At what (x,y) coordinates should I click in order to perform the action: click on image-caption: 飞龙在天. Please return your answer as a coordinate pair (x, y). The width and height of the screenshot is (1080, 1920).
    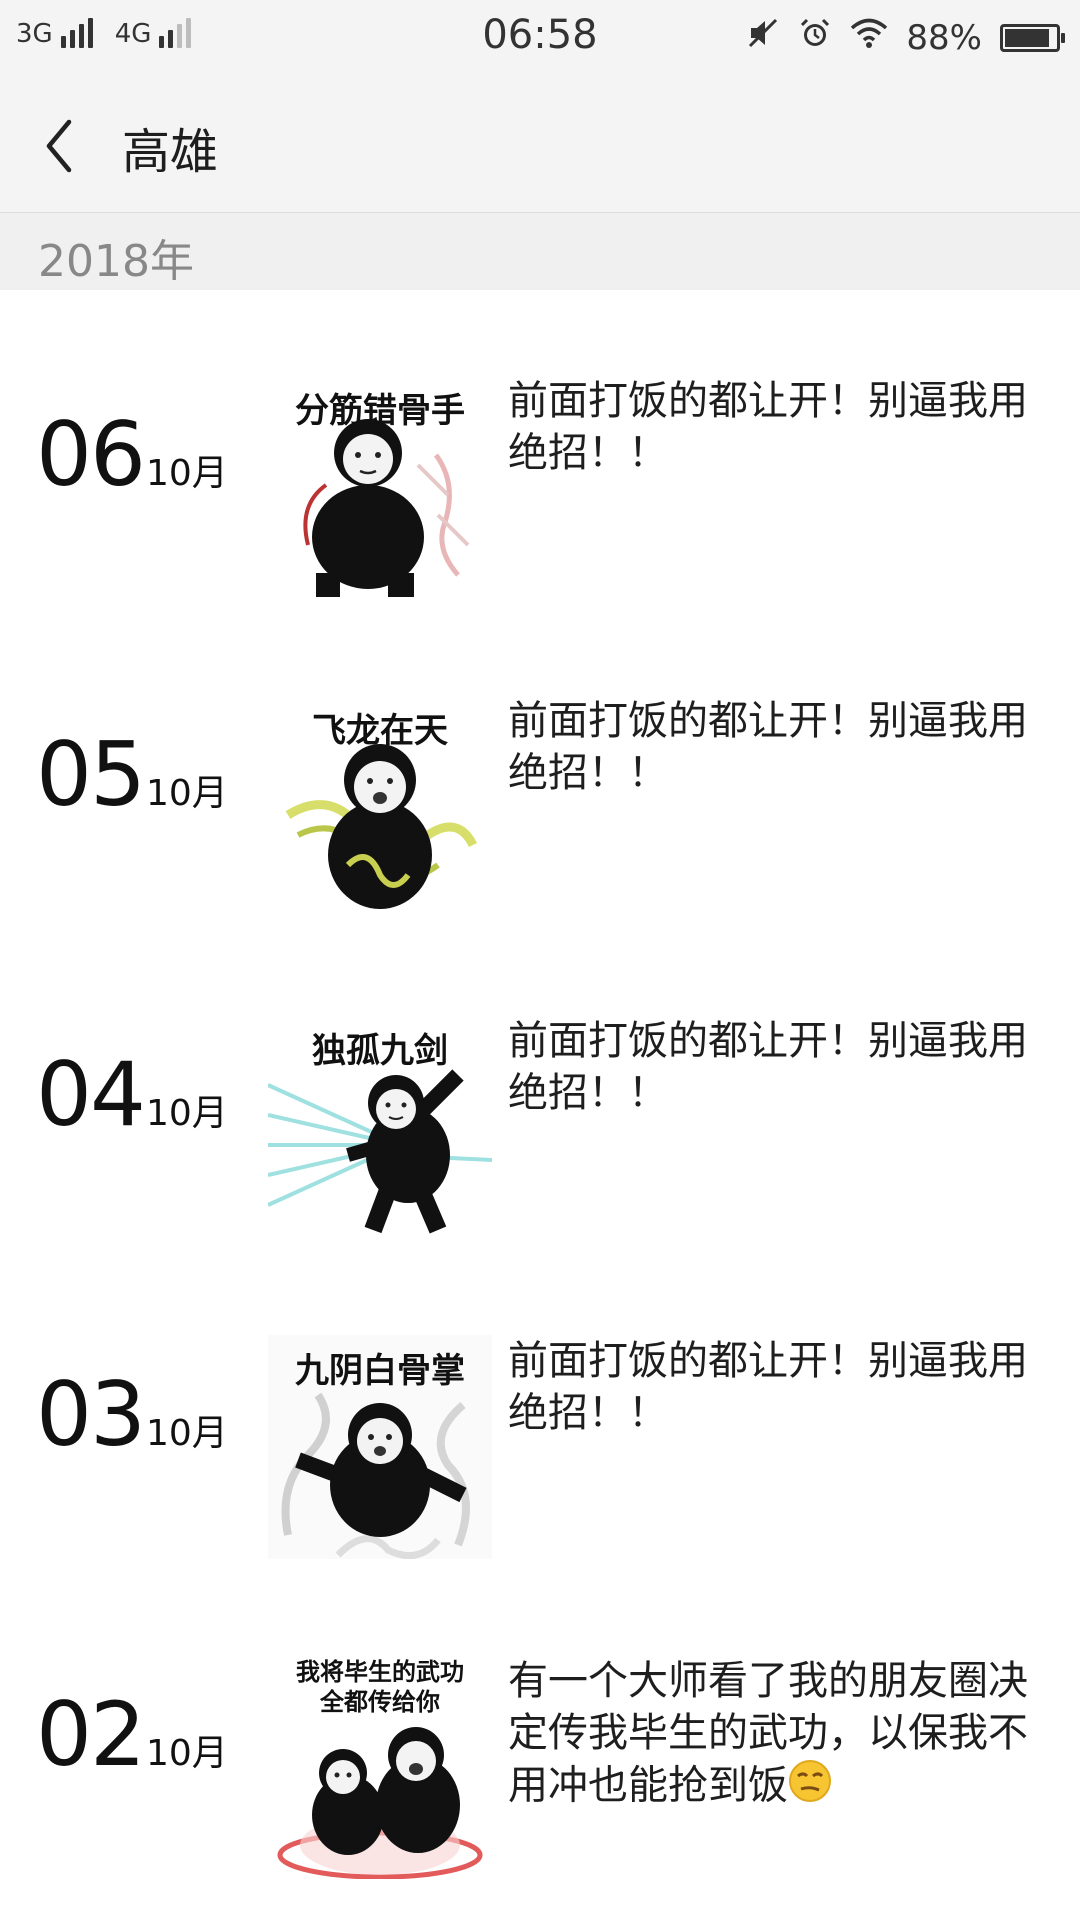
    Looking at the image, I should click on (380, 731).